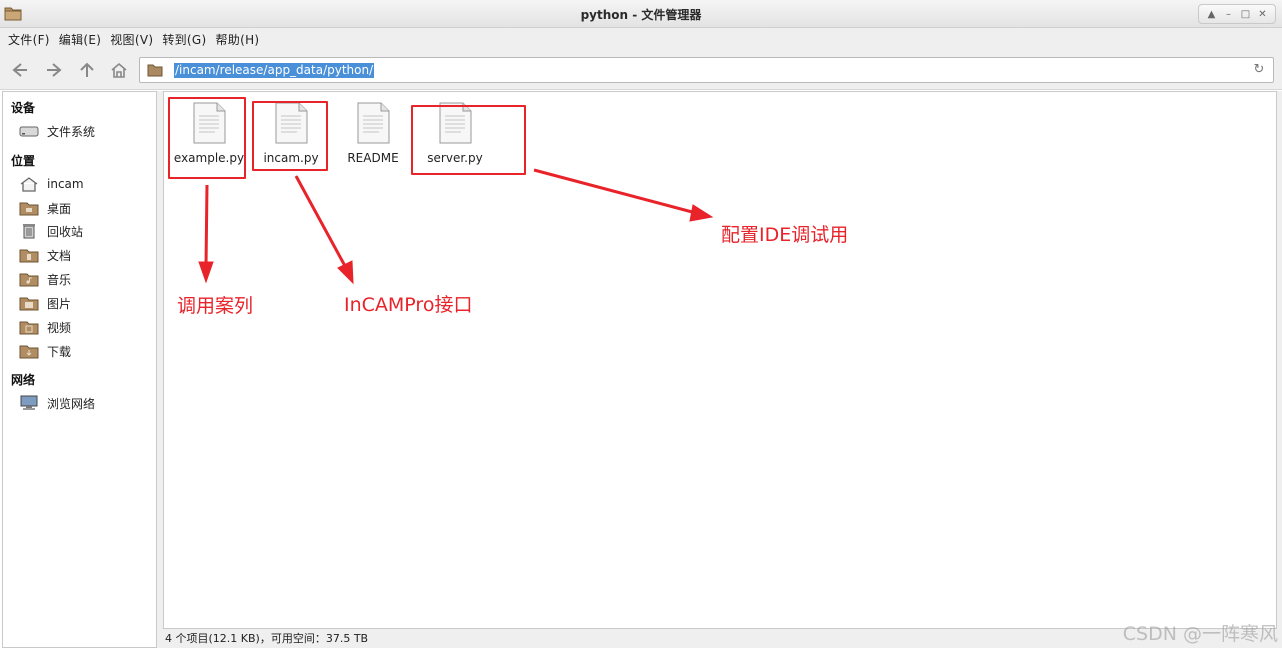  Describe the element at coordinates (20, 70) in the screenshot. I see `back-icon` at that location.